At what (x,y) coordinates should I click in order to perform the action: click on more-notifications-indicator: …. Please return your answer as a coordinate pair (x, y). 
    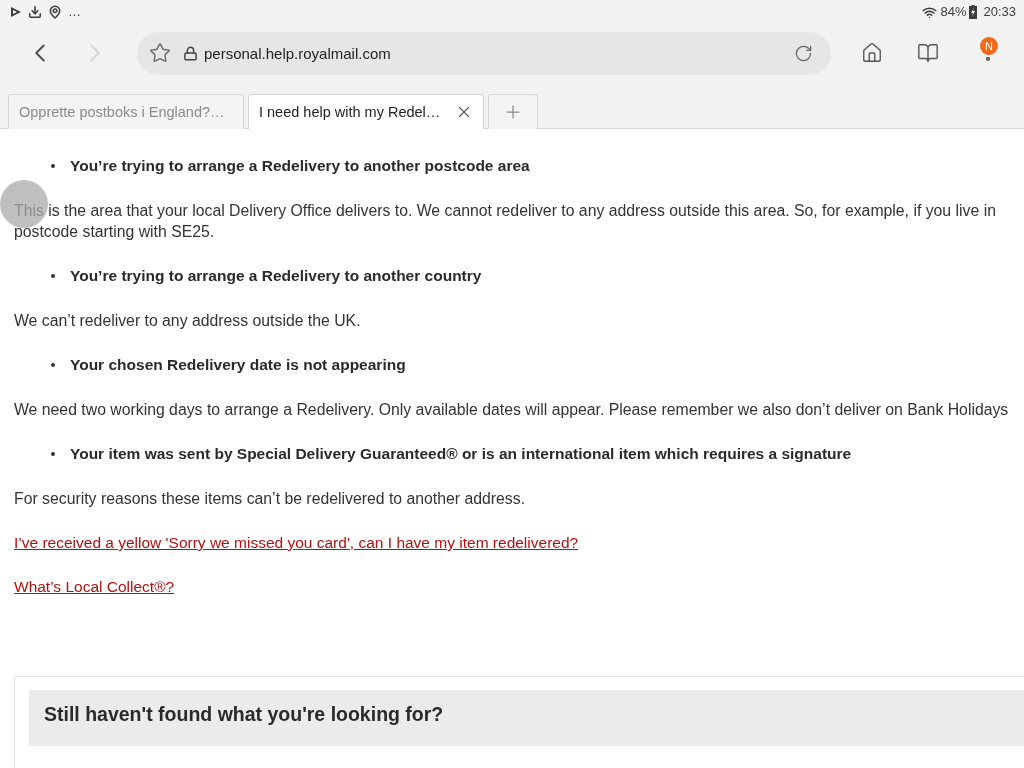
    Looking at the image, I should click on (74, 12).